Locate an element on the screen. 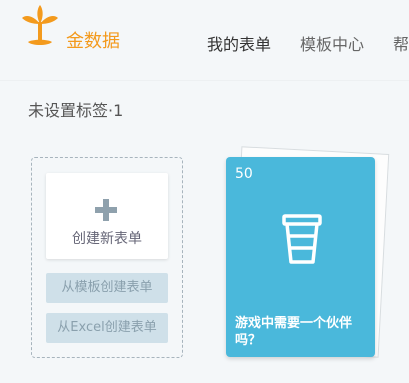 The image size is (409, 383). nav-my-forms: 我的表单 is located at coordinates (239, 43).